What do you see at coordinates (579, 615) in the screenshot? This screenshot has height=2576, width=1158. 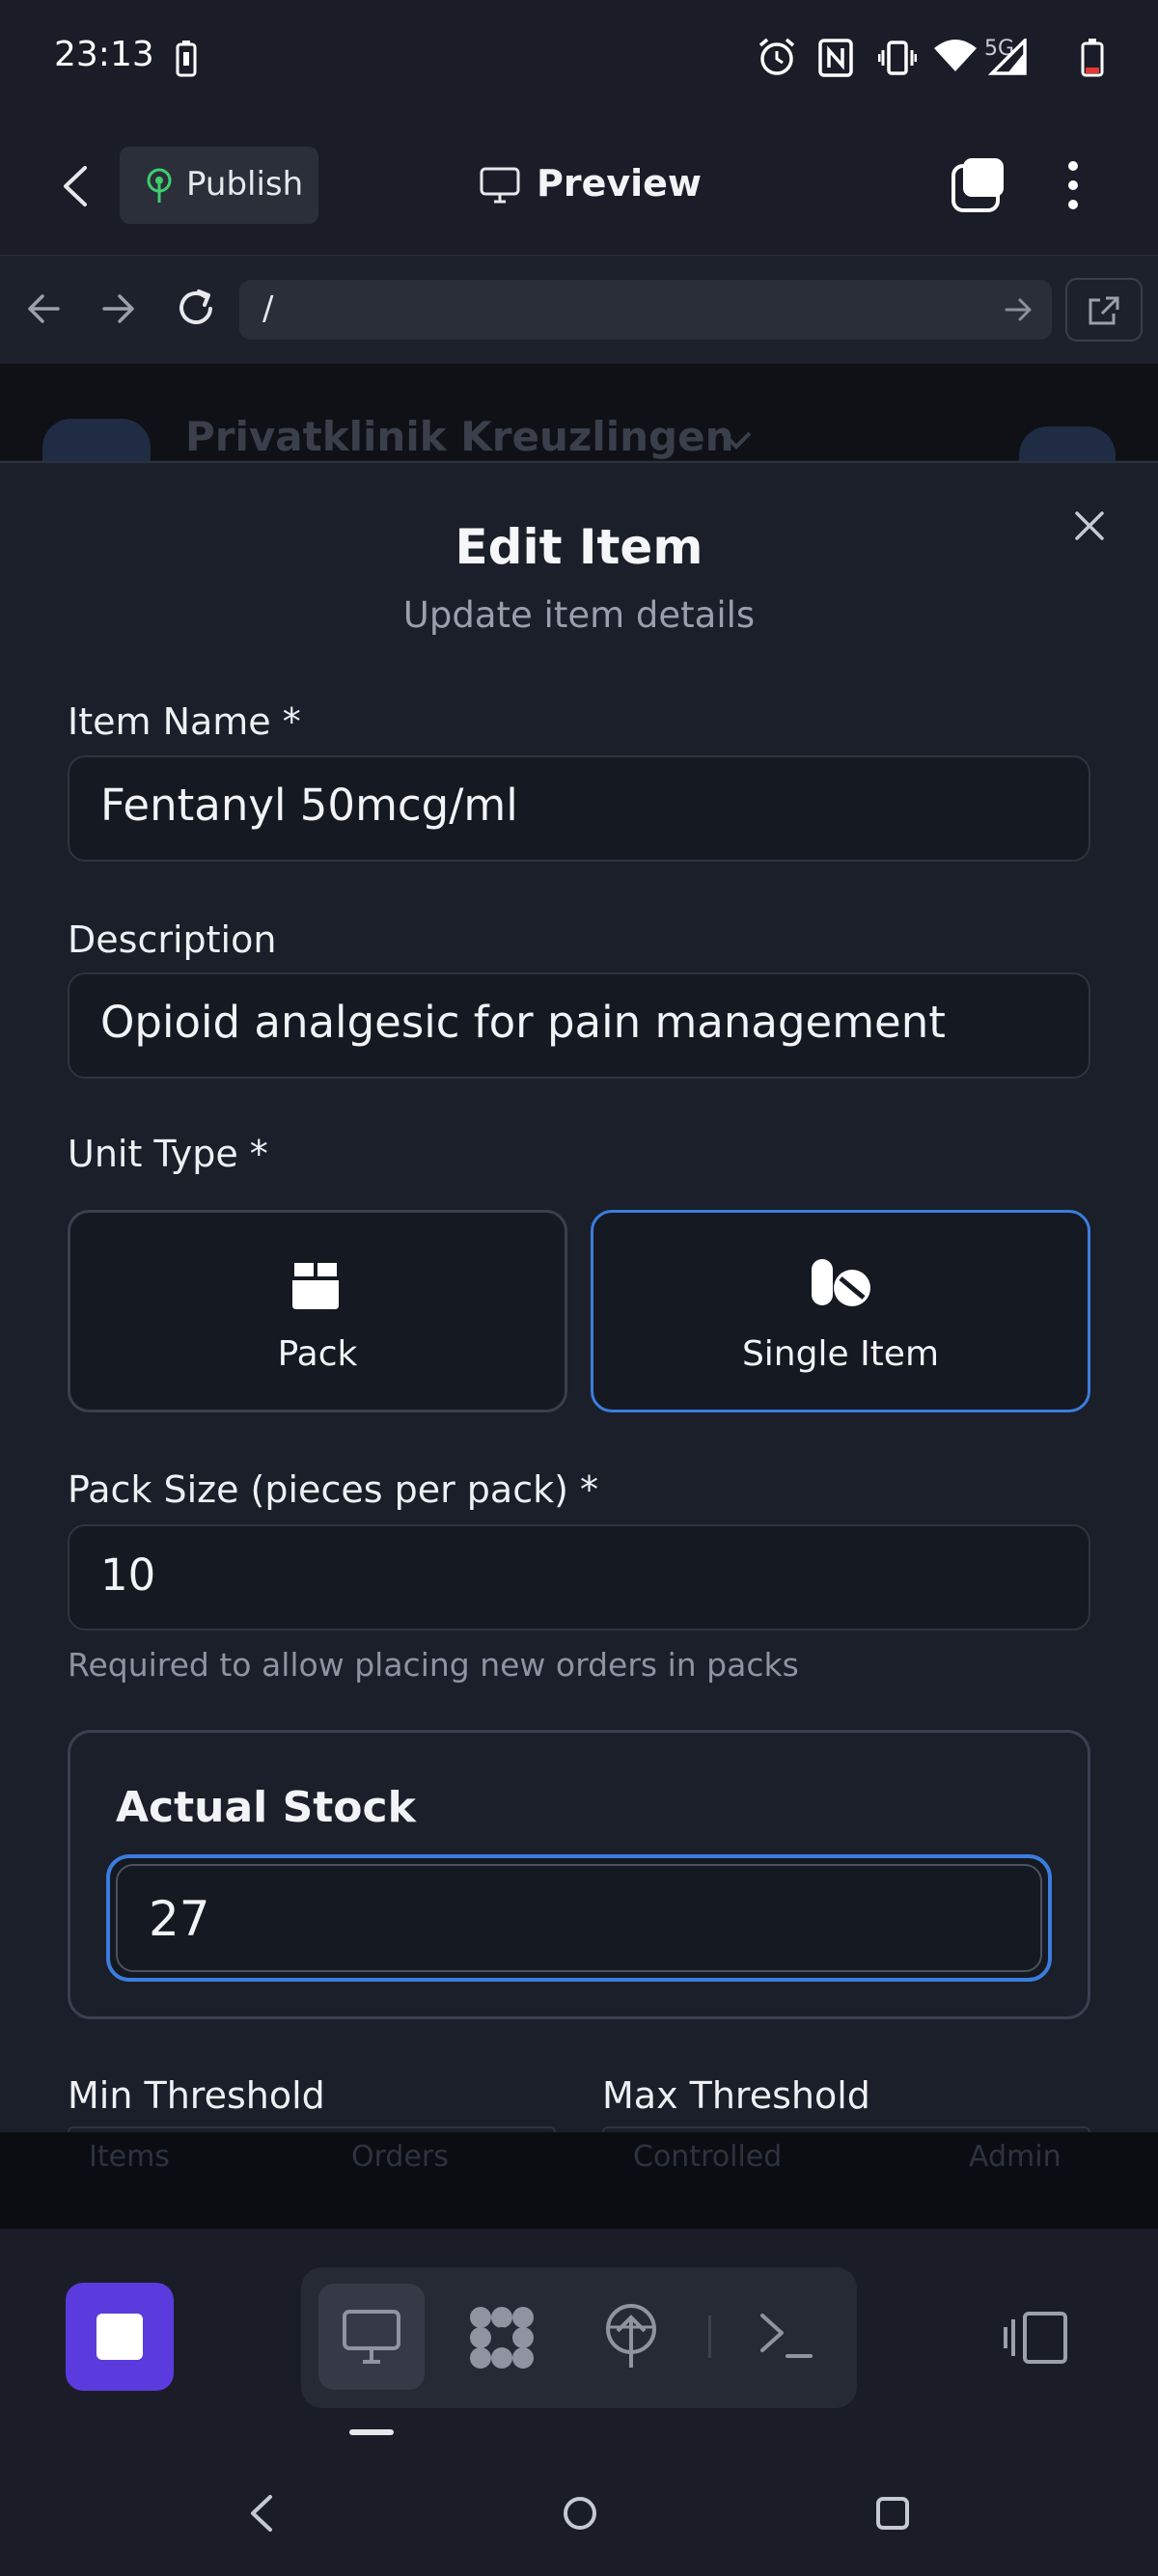 I see `modal-subtitle: Update item details` at bounding box center [579, 615].